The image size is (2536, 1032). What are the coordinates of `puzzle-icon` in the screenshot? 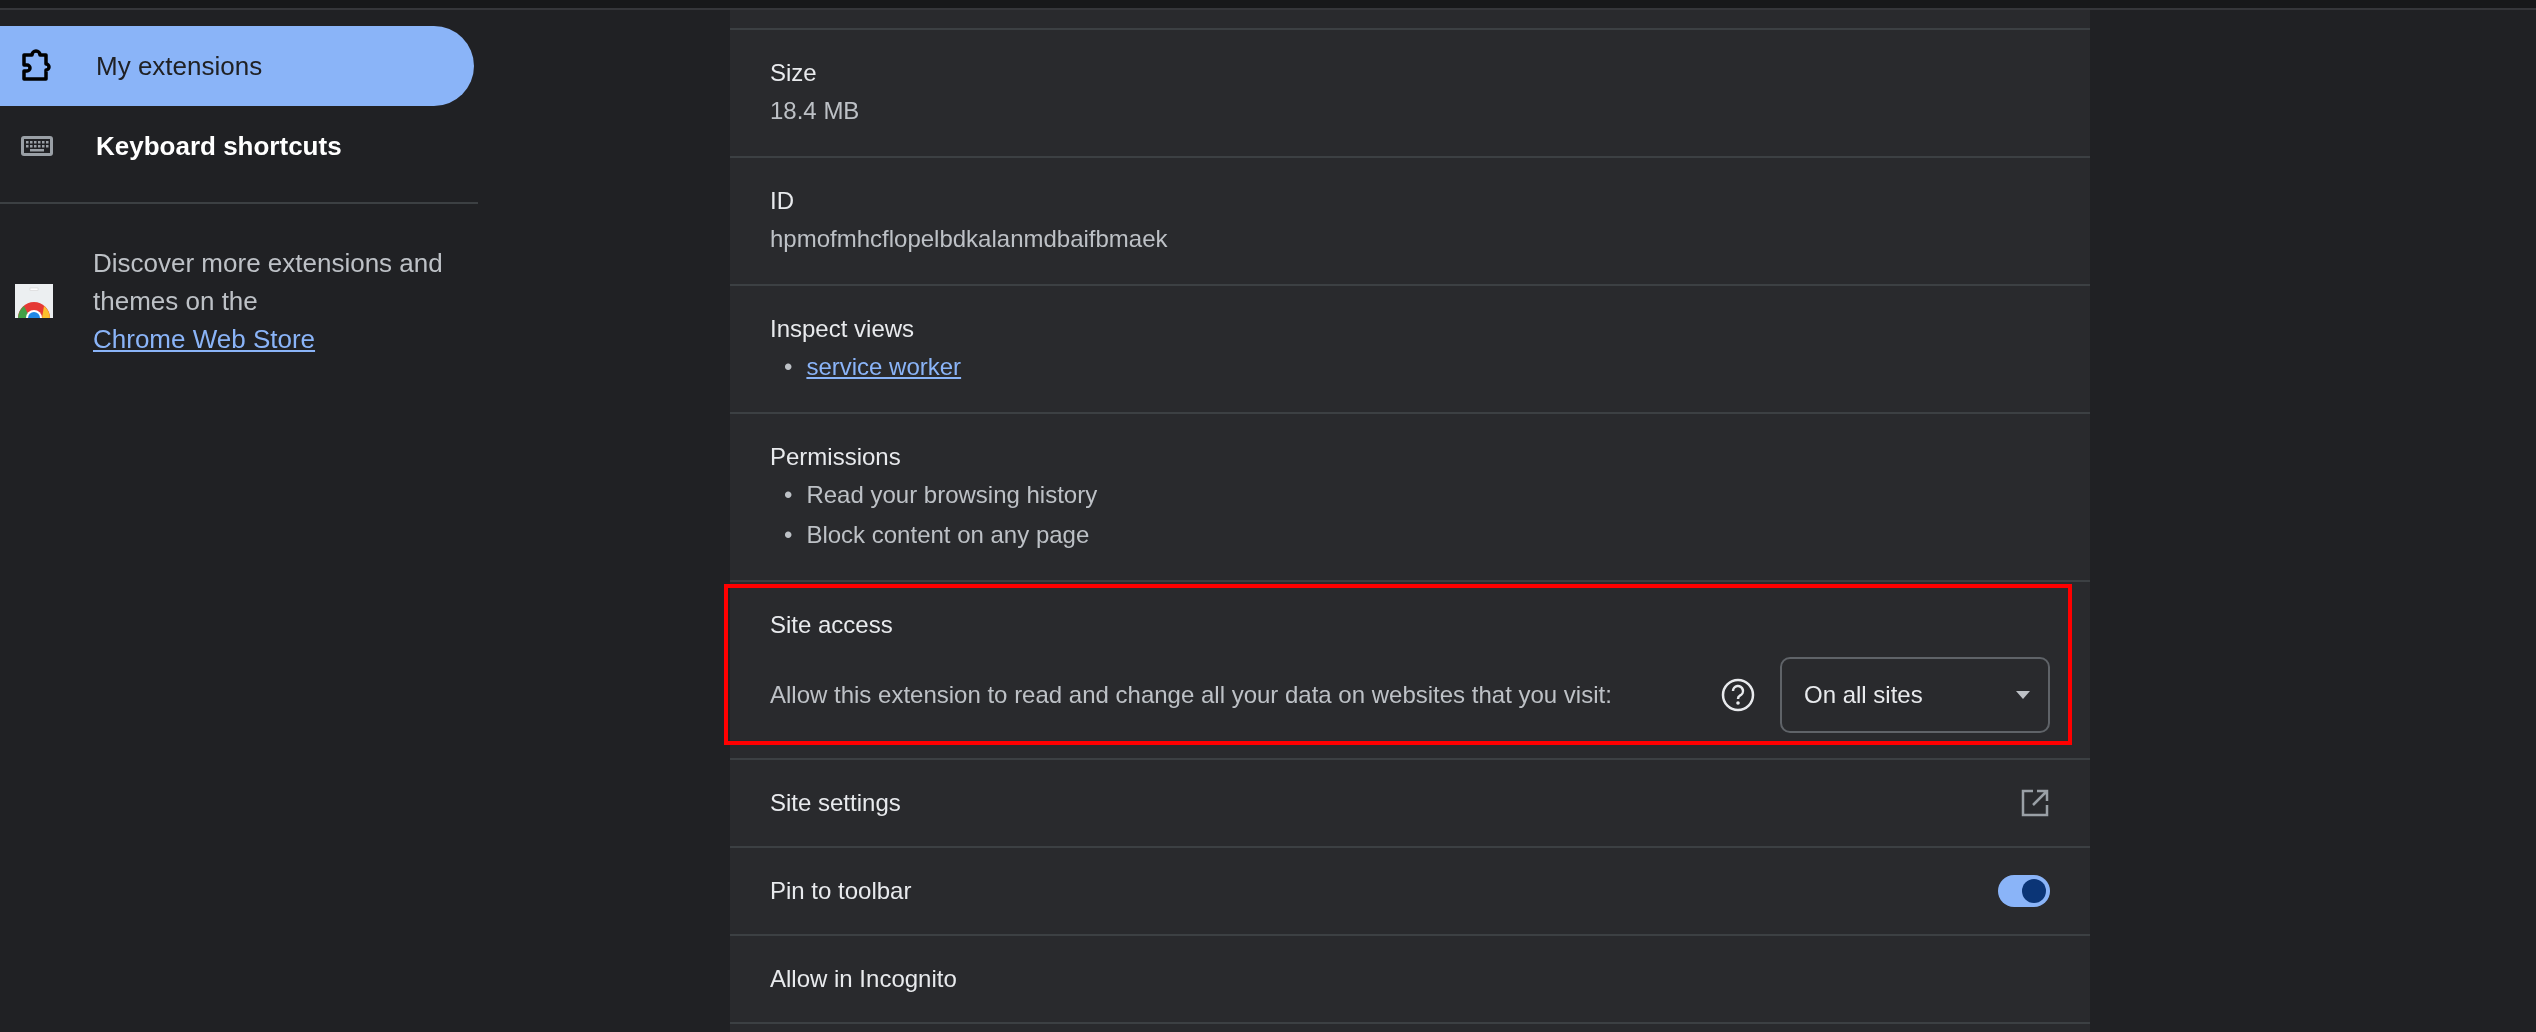 It's located at (37, 66).